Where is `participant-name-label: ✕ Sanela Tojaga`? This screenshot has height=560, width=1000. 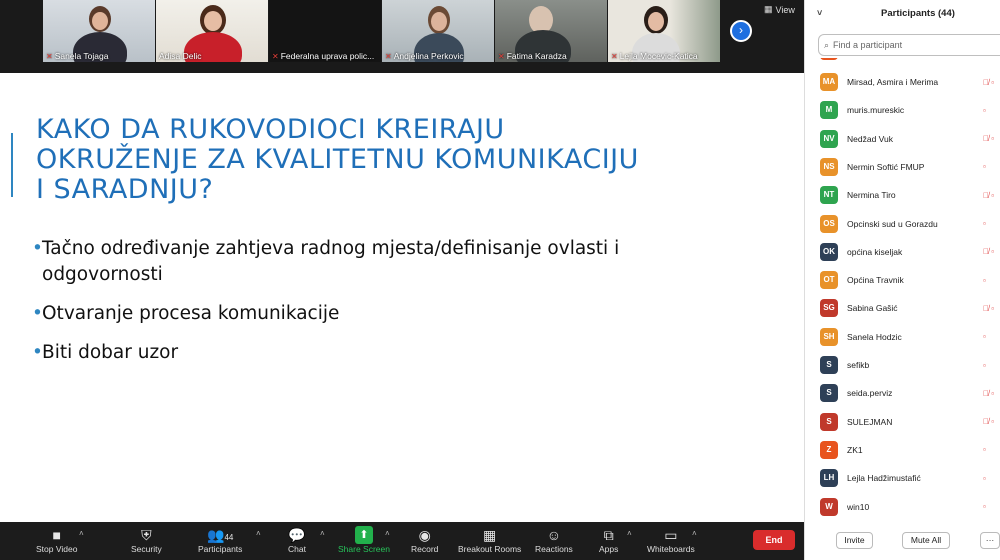 participant-name-label: ✕ Sanela Tojaga is located at coordinates (77, 56).